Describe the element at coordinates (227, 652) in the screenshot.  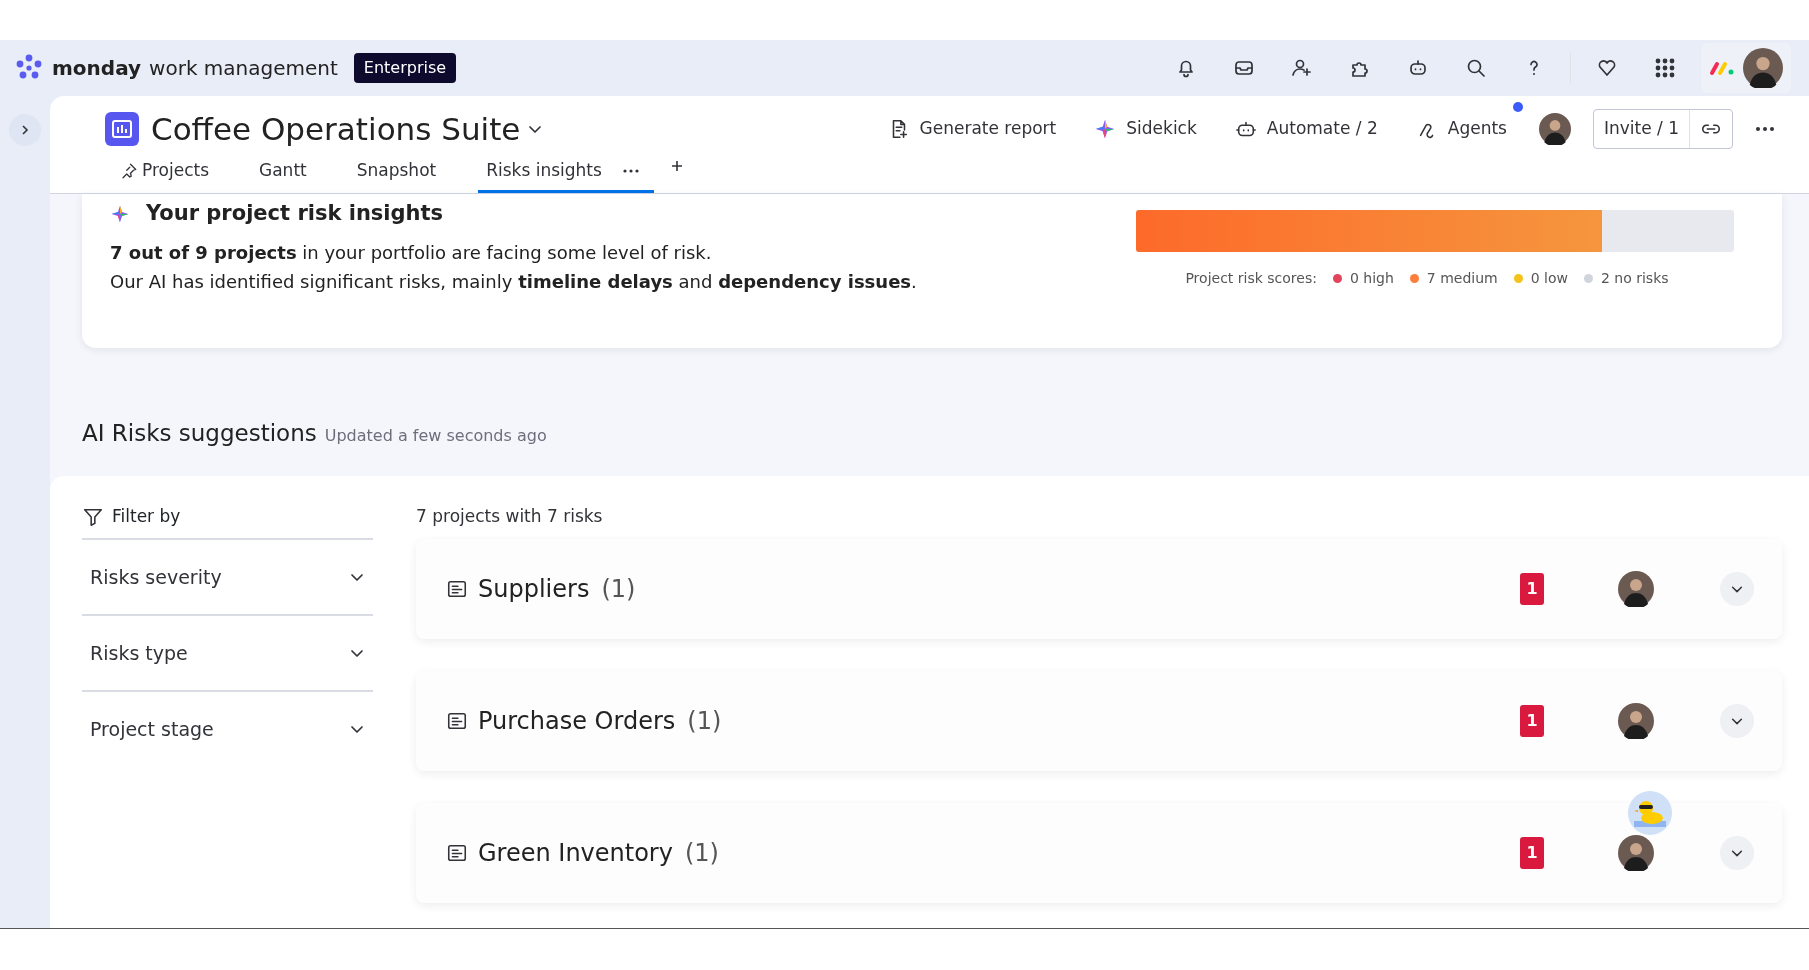
I see `filter-dropdown: Risks type` at that location.